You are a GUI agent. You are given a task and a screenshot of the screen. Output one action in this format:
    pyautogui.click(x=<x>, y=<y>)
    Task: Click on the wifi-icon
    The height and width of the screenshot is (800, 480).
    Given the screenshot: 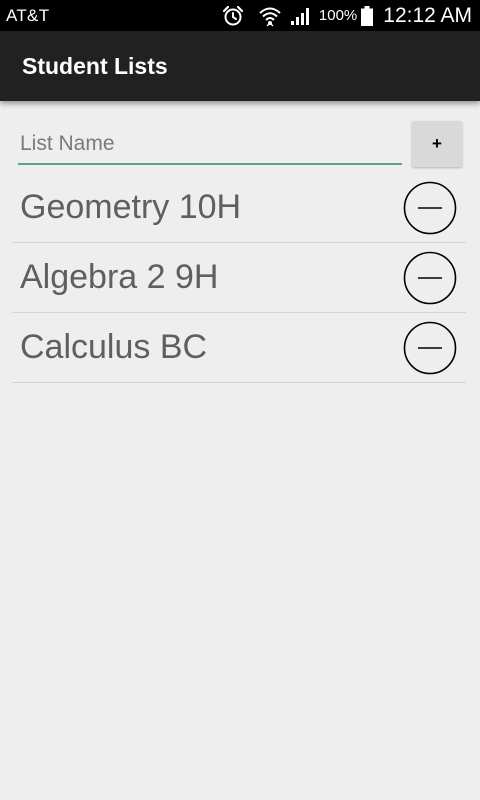 What is the action you would take?
    pyautogui.click(x=270, y=16)
    